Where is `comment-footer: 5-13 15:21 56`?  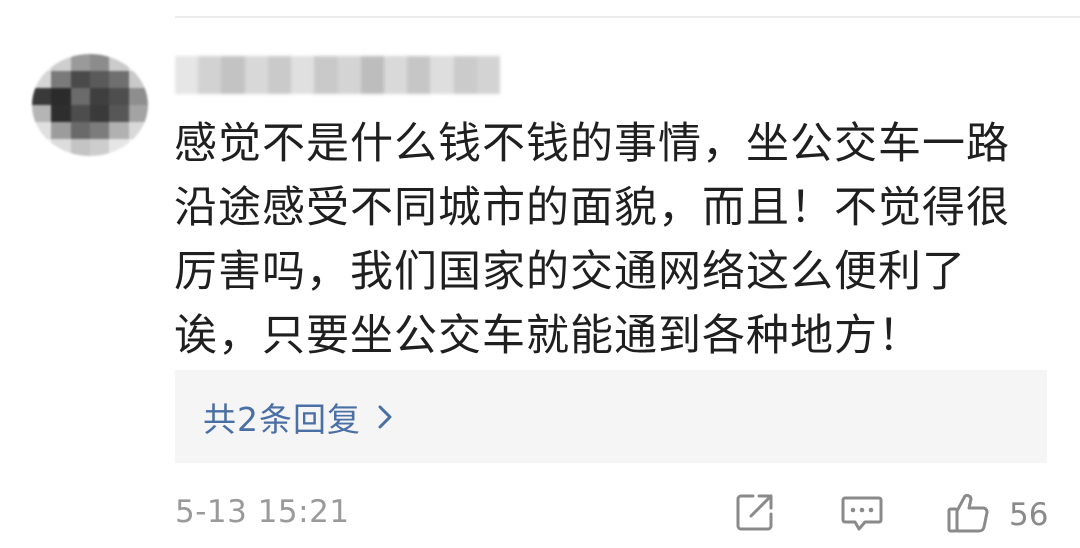
comment-footer: 5-13 15:21 56 is located at coordinates (611, 515).